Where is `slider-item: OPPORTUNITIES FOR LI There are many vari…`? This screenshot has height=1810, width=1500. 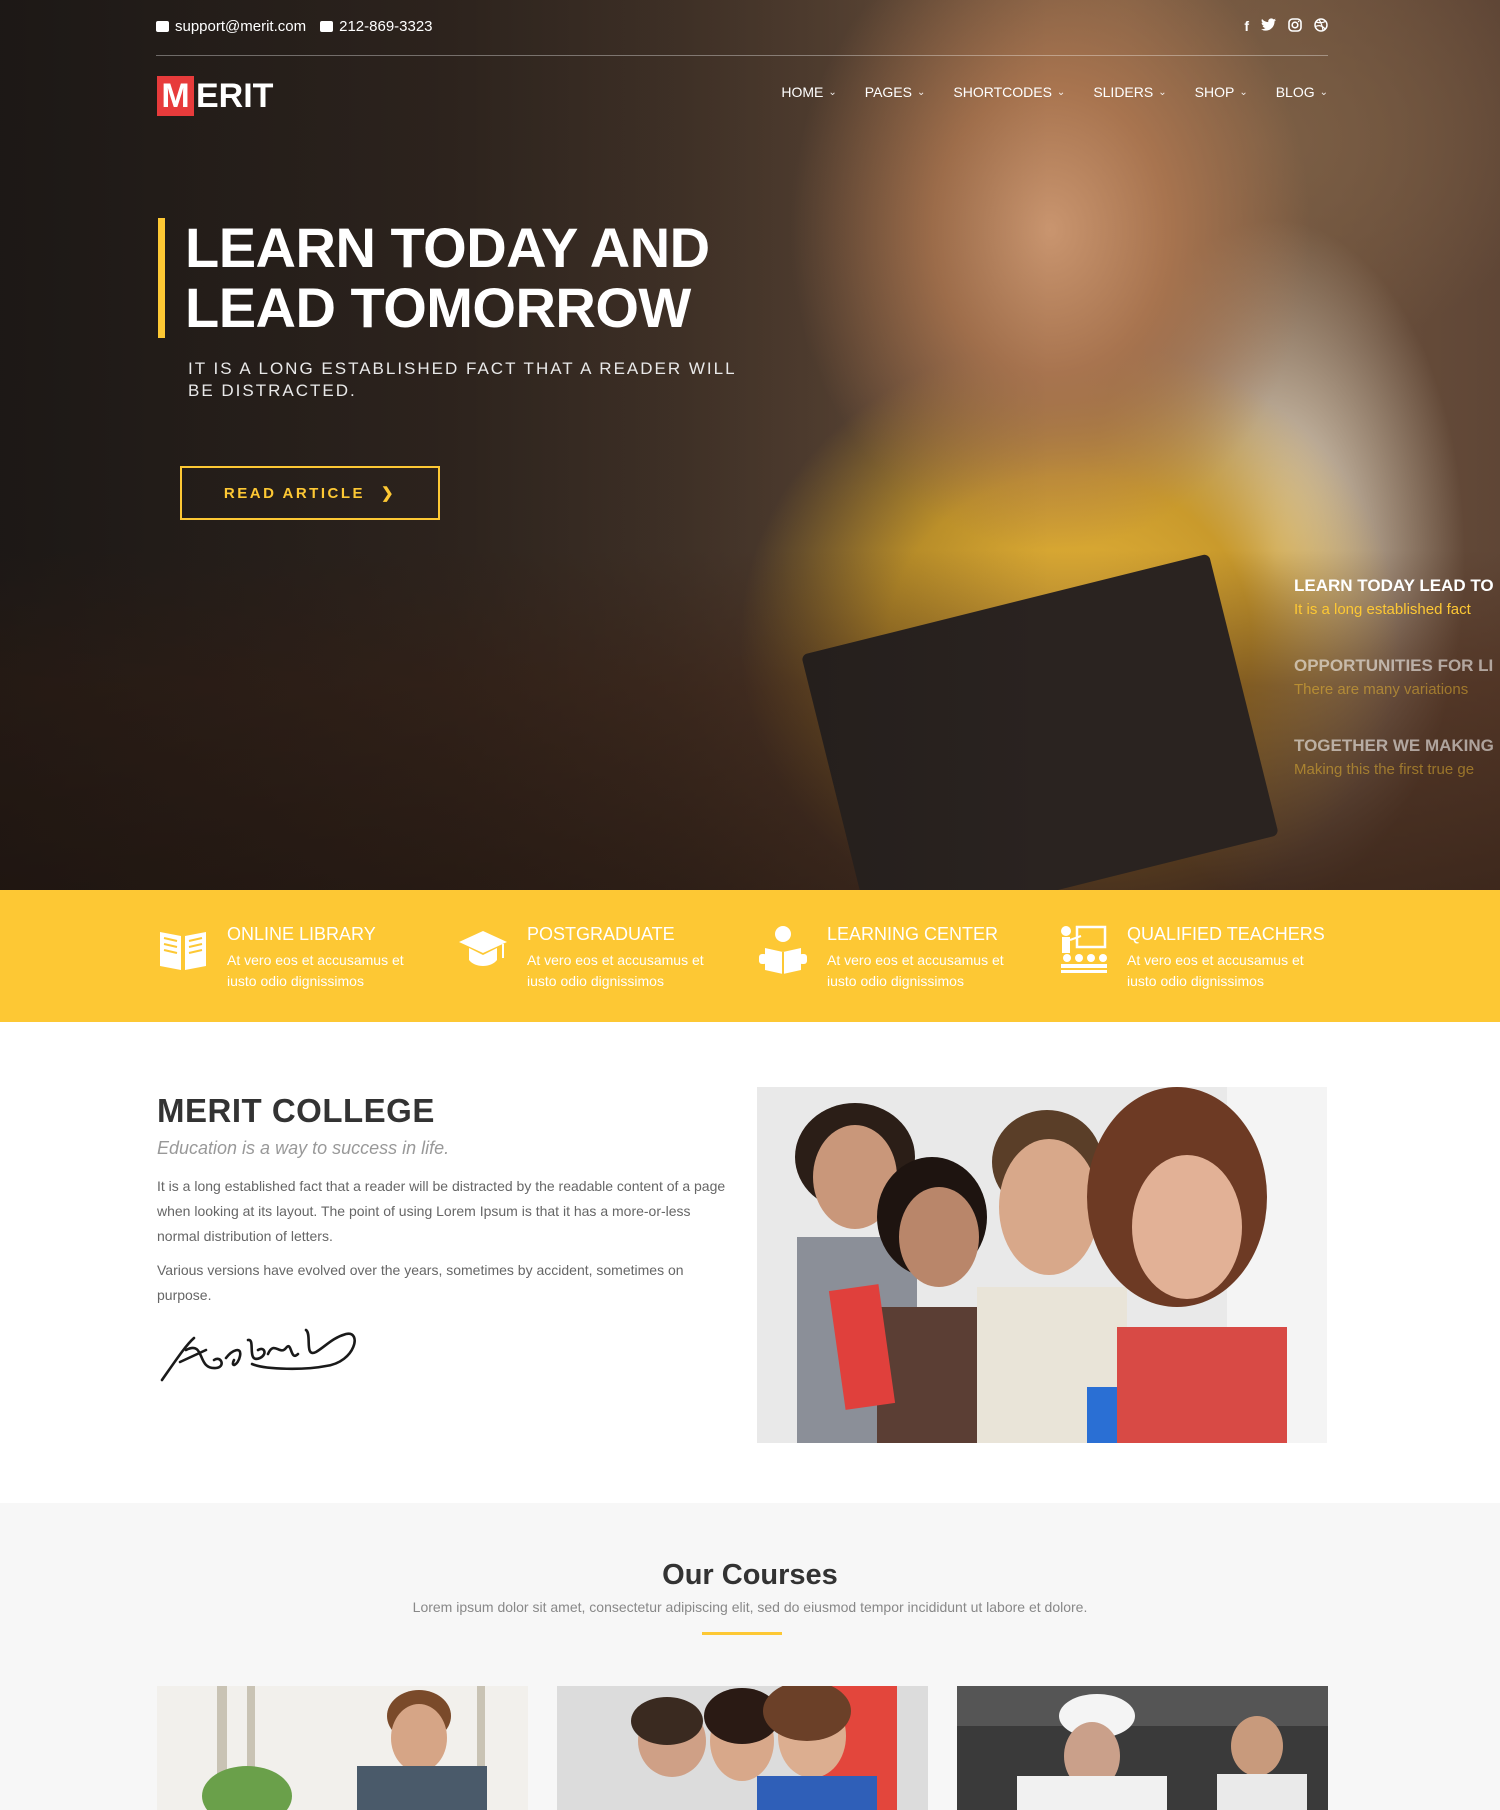
slider-item: OPPORTUNITIES FOR LI There are many vari… is located at coordinates (1397, 677).